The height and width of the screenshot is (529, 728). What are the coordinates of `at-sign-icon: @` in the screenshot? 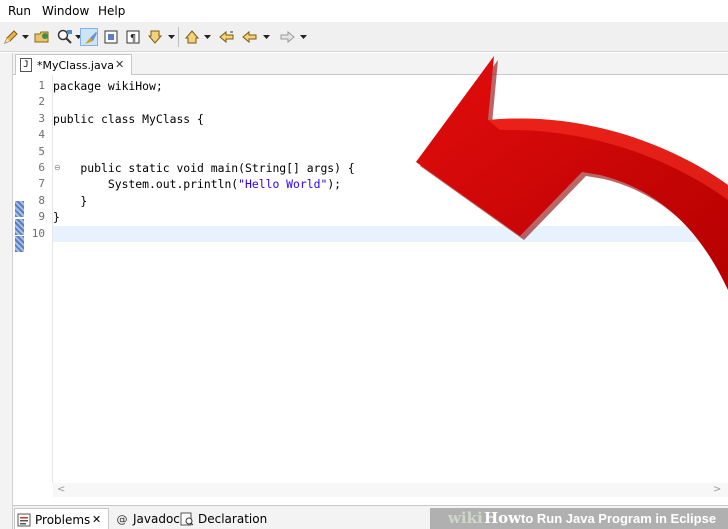 It's located at (122, 519).